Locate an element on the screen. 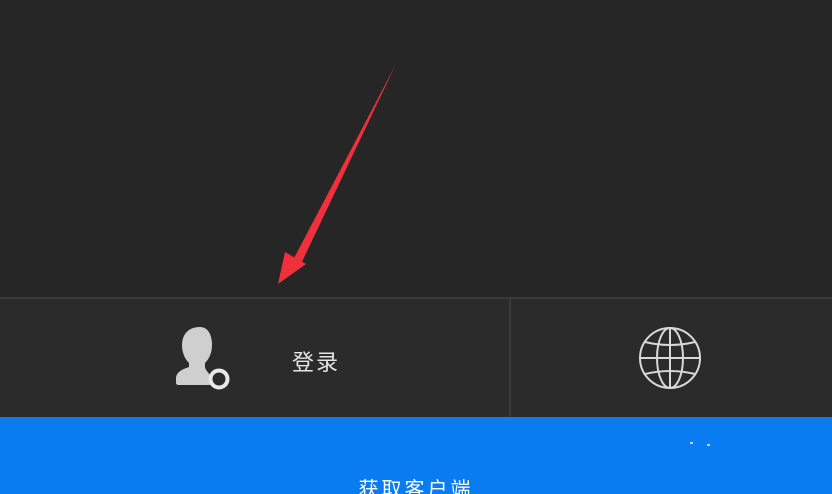 This screenshot has width=832, height=494. globe-icon is located at coordinates (670, 358).